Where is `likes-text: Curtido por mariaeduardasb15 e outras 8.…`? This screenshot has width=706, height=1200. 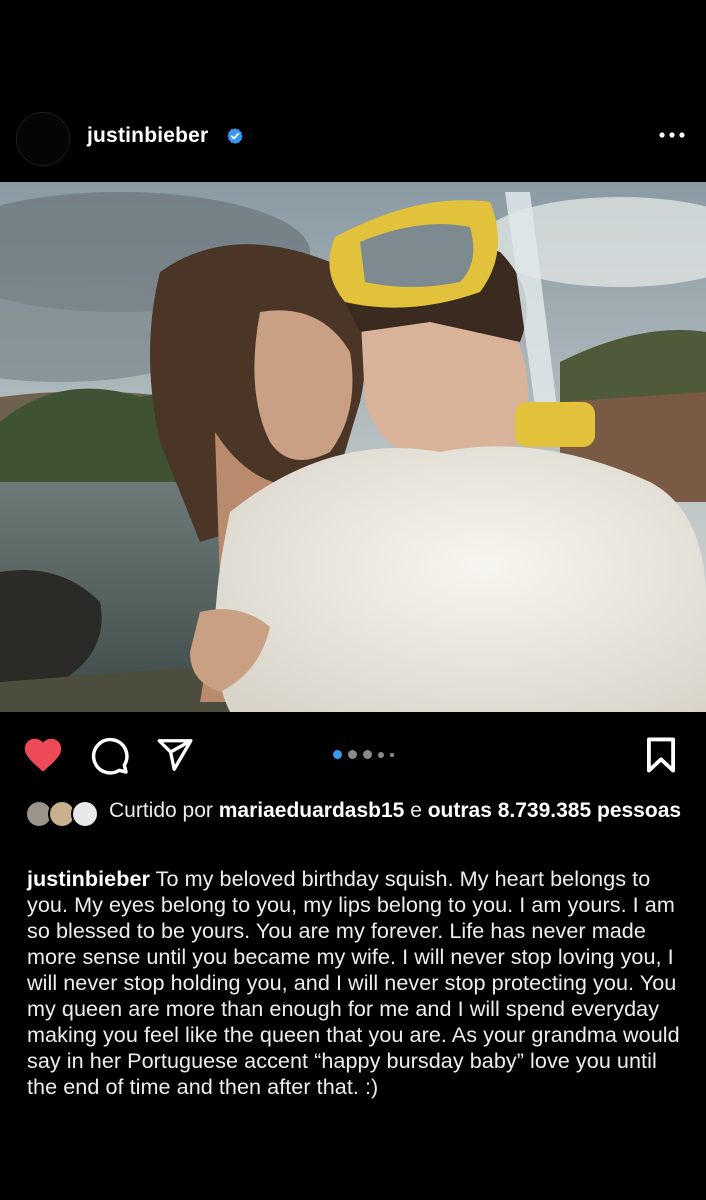 likes-text: Curtido por mariaeduardasb15 e outras 8.… is located at coordinates (399, 811).